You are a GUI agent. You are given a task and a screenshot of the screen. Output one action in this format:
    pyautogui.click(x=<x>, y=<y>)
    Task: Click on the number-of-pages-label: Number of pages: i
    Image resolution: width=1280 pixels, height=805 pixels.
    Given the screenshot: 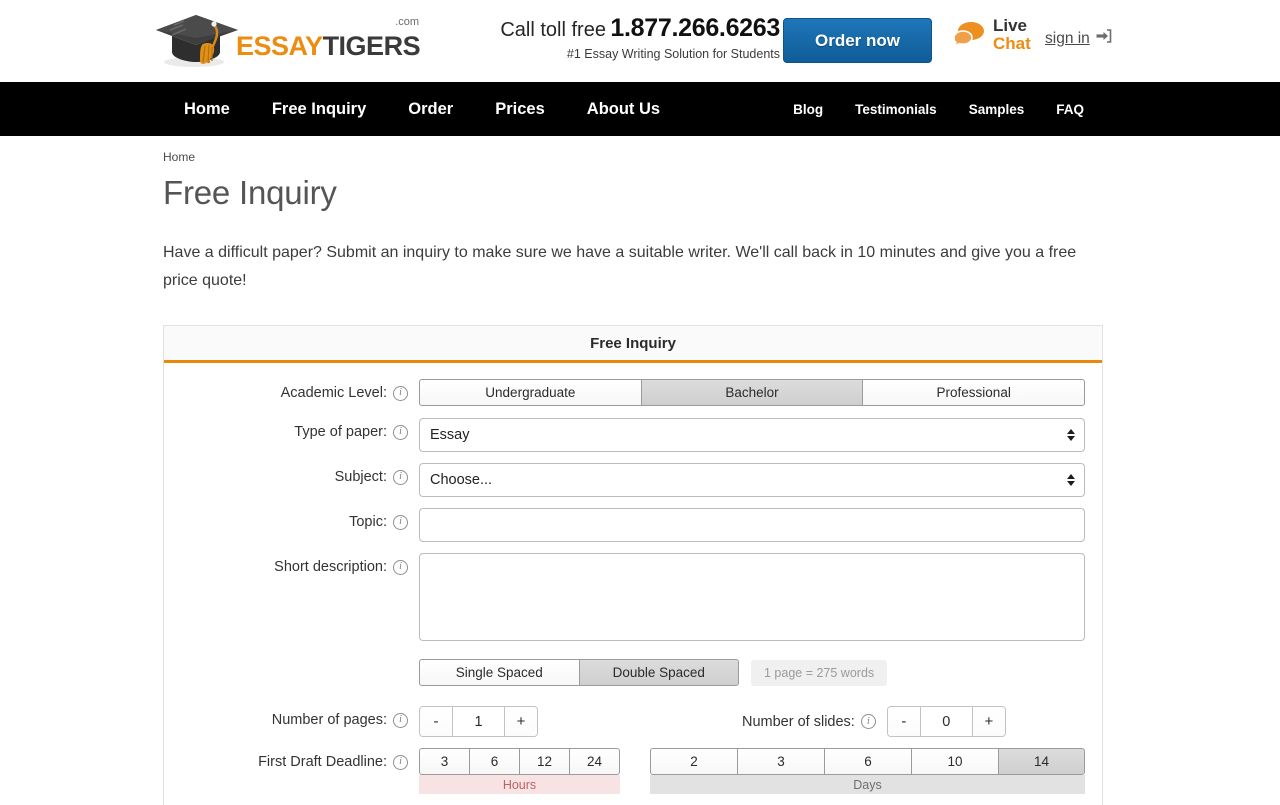 What is the action you would take?
    pyautogui.click(x=291, y=720)
    